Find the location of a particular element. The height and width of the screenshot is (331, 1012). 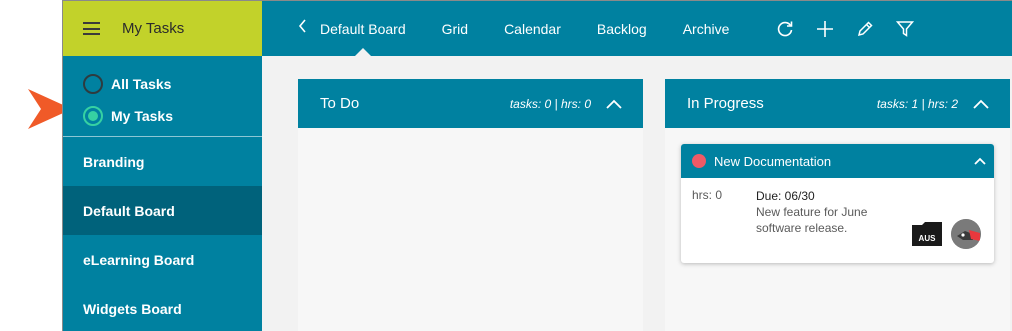

refresh-icon is located at coordinates (785, 28).